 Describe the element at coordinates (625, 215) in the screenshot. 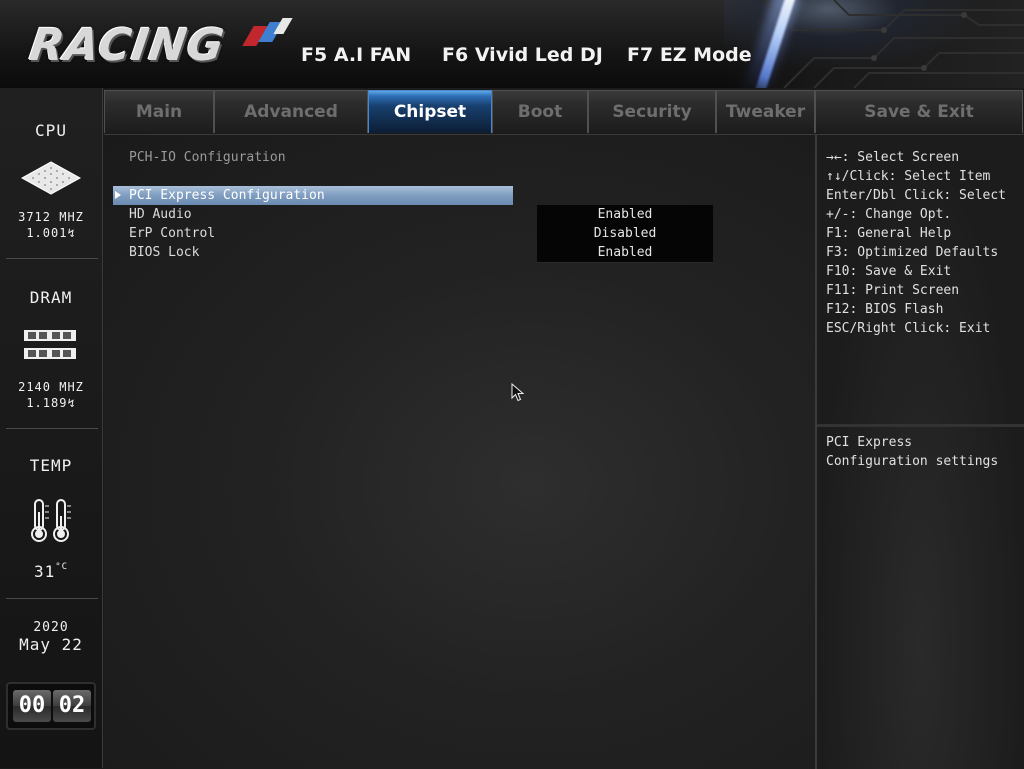

I see `hd-audio-value: Enabled` at that location.